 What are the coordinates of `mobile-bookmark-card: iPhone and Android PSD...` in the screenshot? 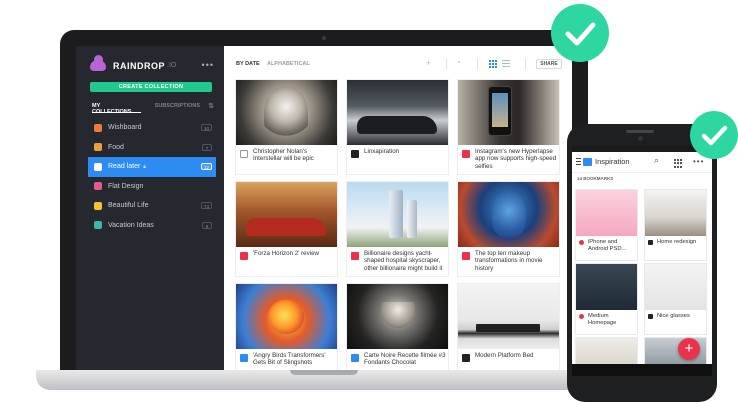 It's located at (606, 225).